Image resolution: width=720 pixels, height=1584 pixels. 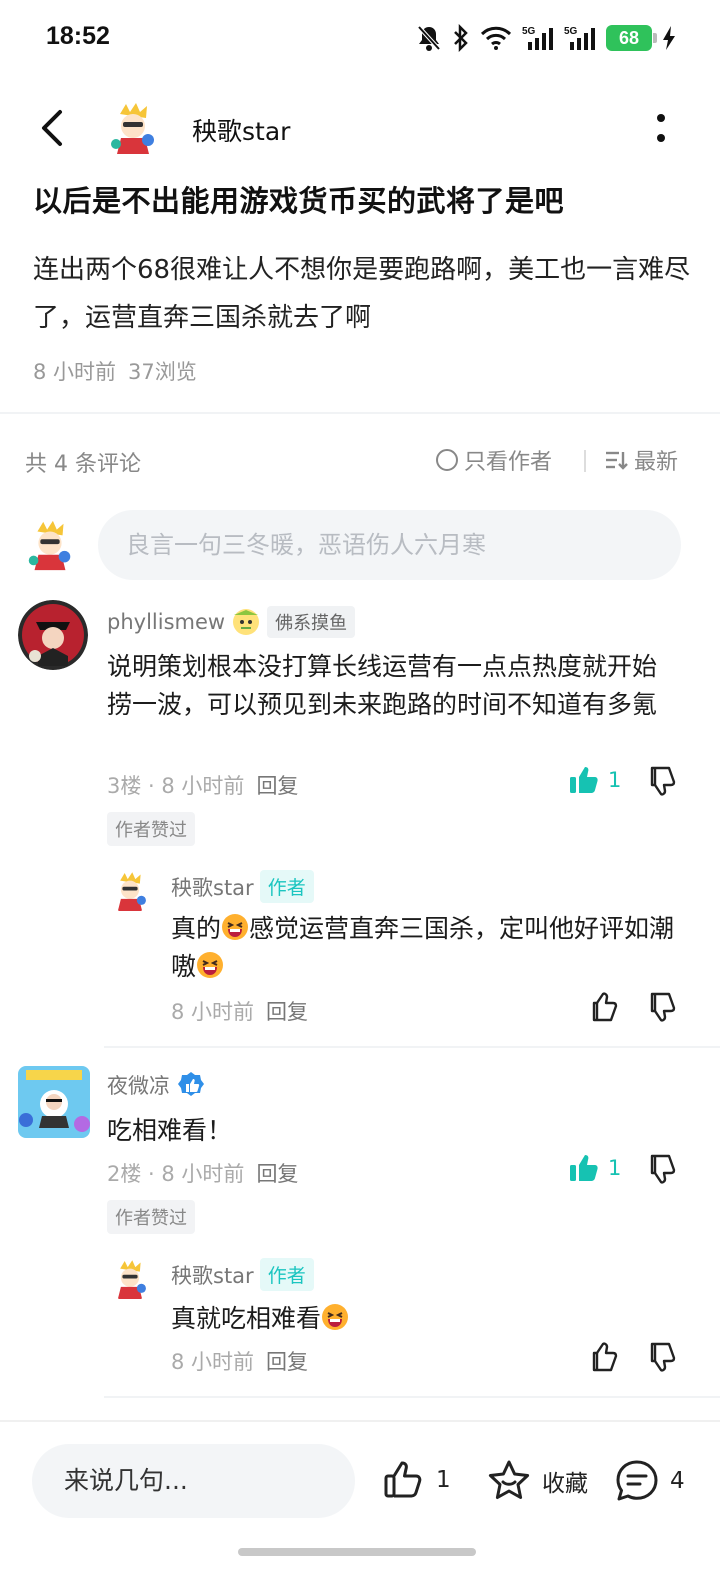 What do you see at coordinates (426, 1319) in the screenshot?
I see `reply-text: 真就吃相难看` at bounding box center [426, 1319].